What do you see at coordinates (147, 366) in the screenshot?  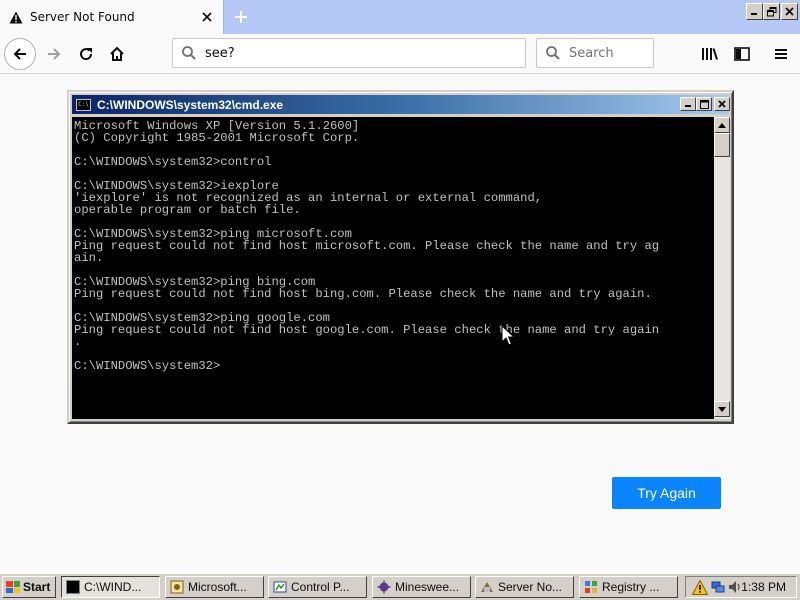 I see `console-line: C:\WINDOWS\system32>` at bounding box center [147, 366].